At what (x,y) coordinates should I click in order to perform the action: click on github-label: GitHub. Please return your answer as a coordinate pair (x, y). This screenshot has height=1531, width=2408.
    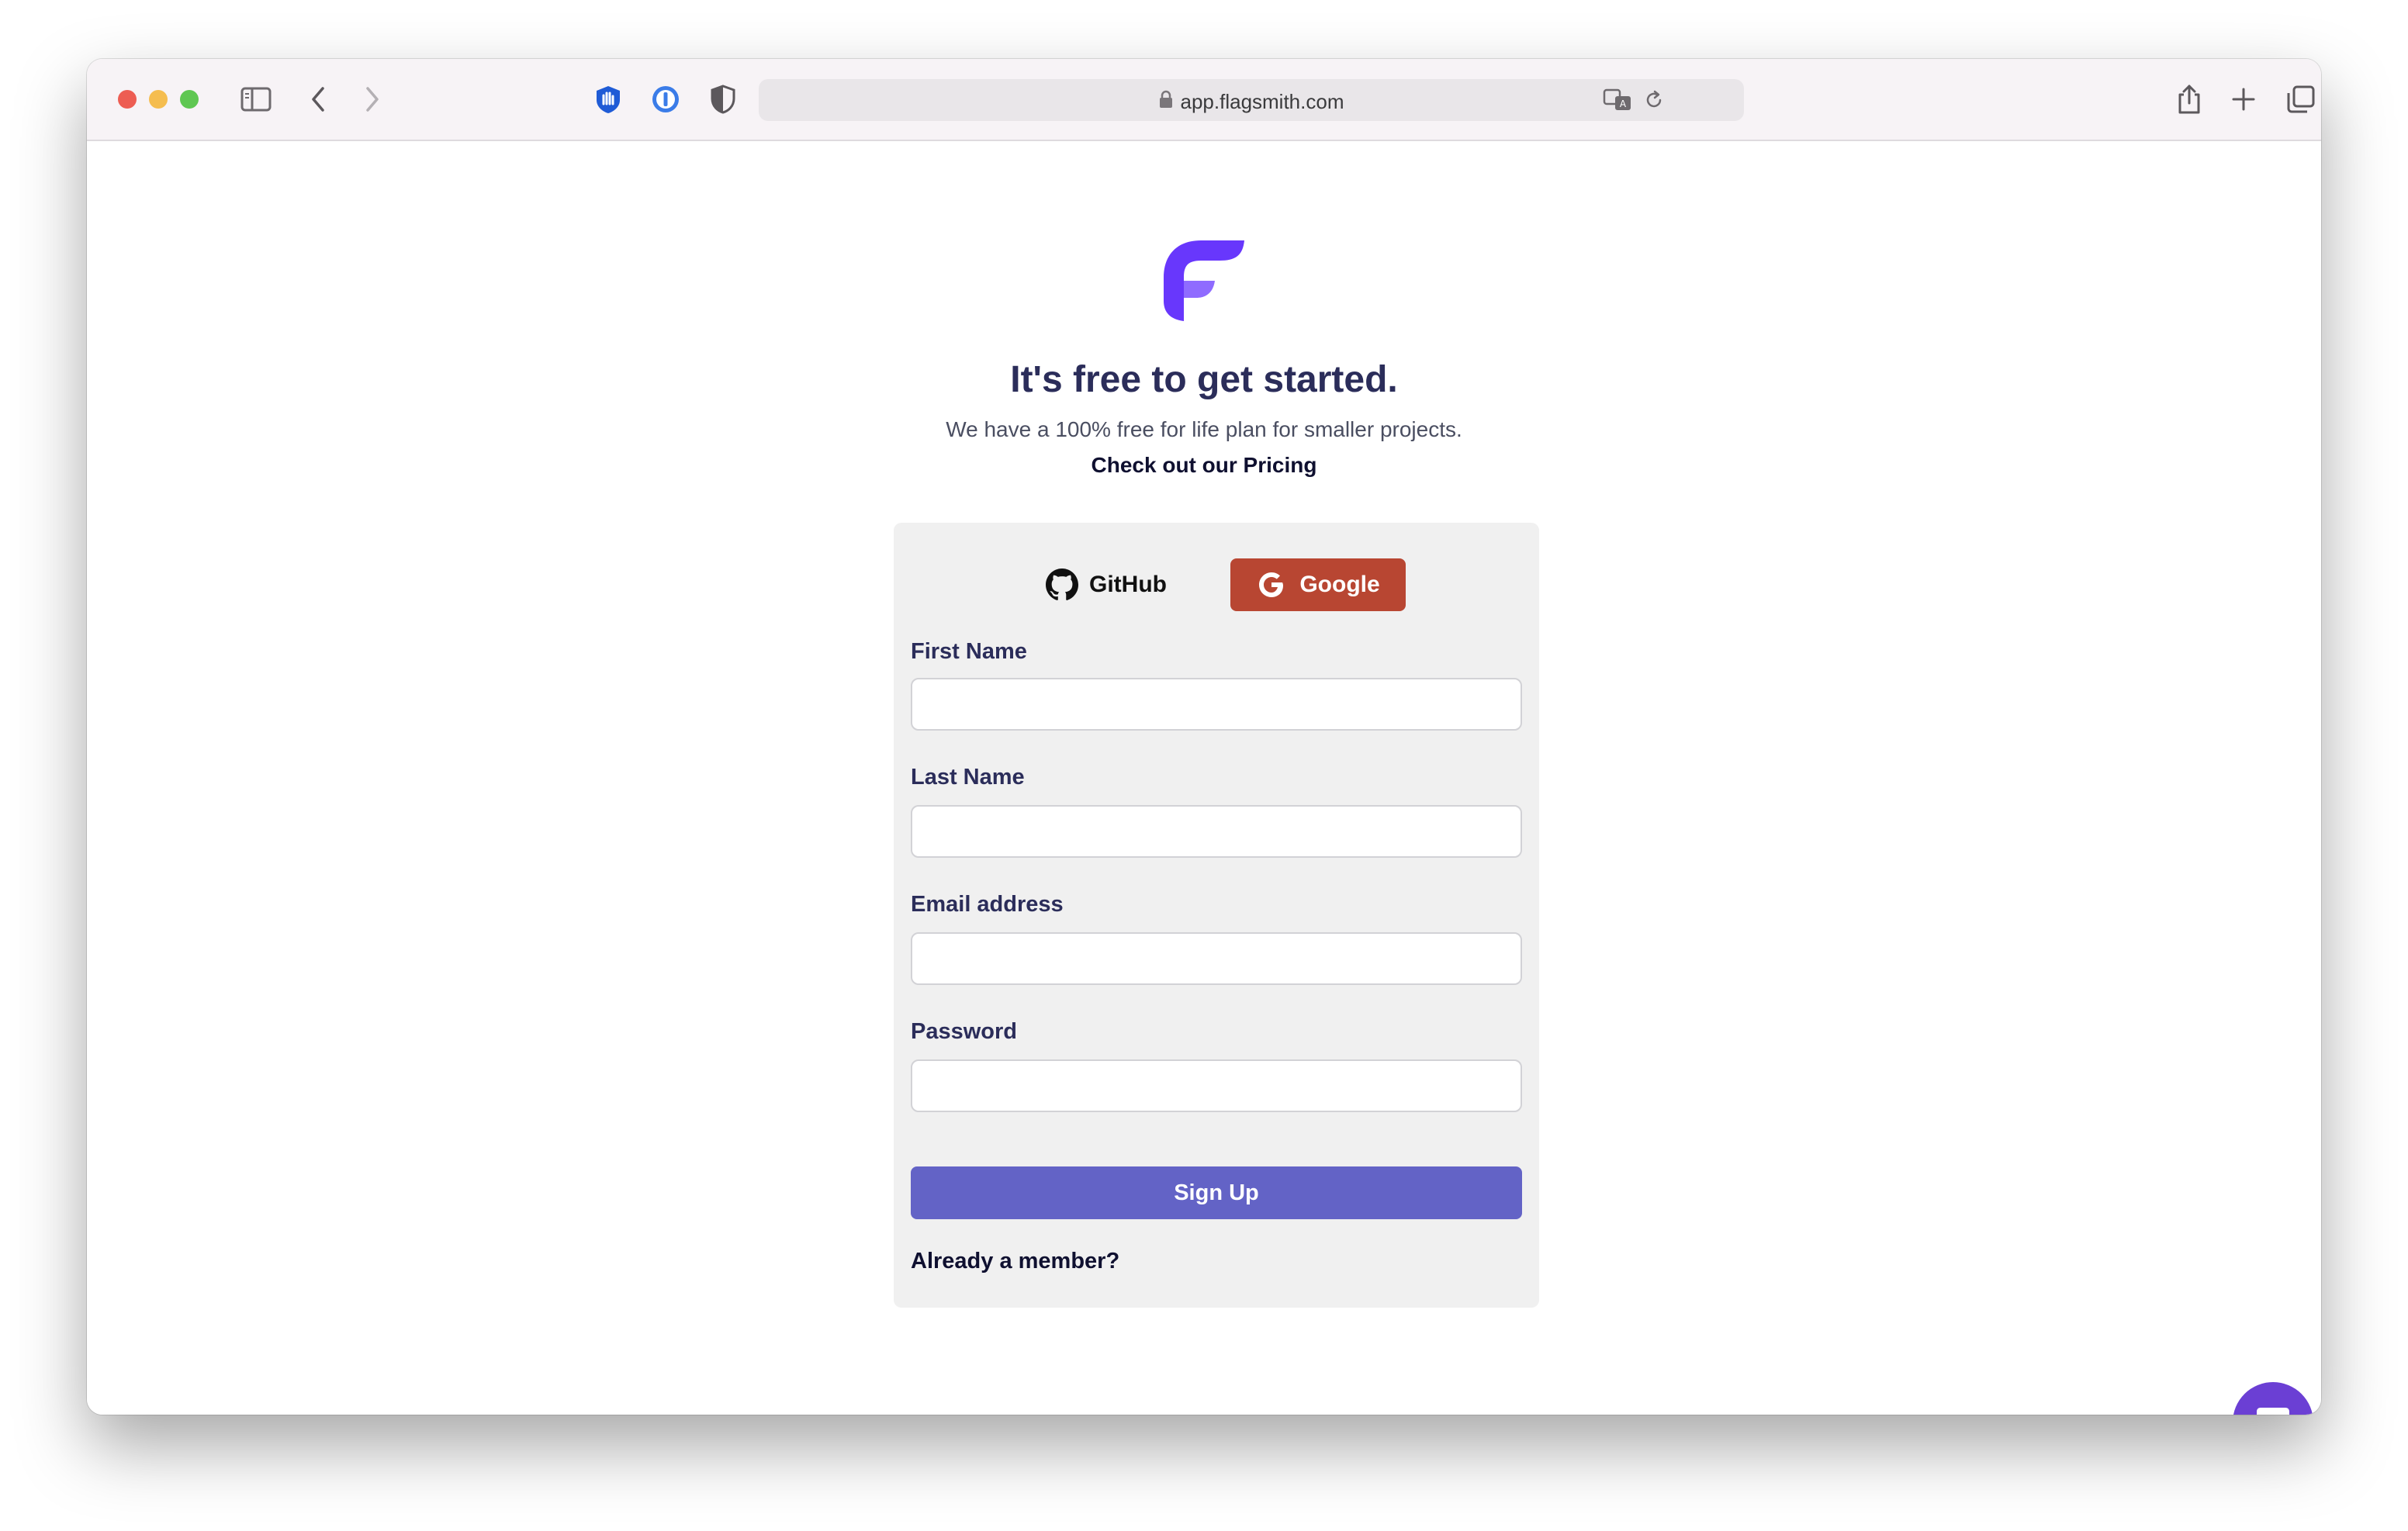
    Looking at the image, I should click on (1128, 584).